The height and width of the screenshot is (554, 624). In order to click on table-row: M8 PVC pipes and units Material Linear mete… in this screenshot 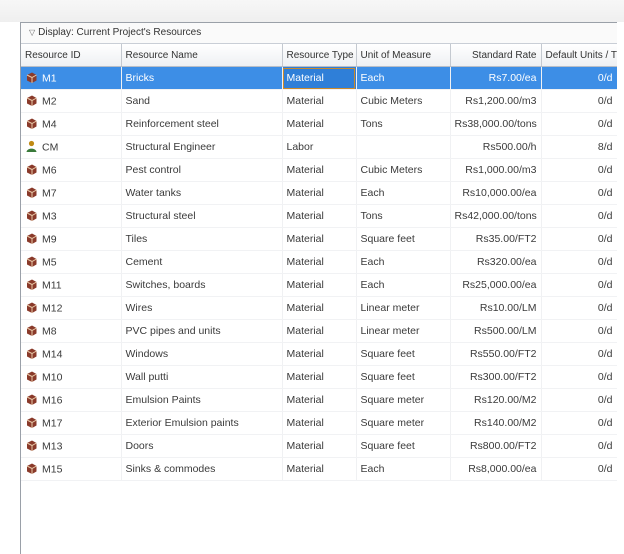, I will do `click(319, 331)`.